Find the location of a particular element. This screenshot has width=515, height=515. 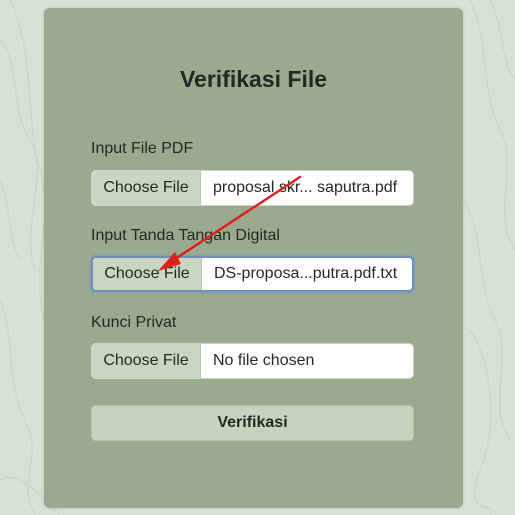

private-key-file-input: Choose File No file chosen is located at coordinates (252, 361).